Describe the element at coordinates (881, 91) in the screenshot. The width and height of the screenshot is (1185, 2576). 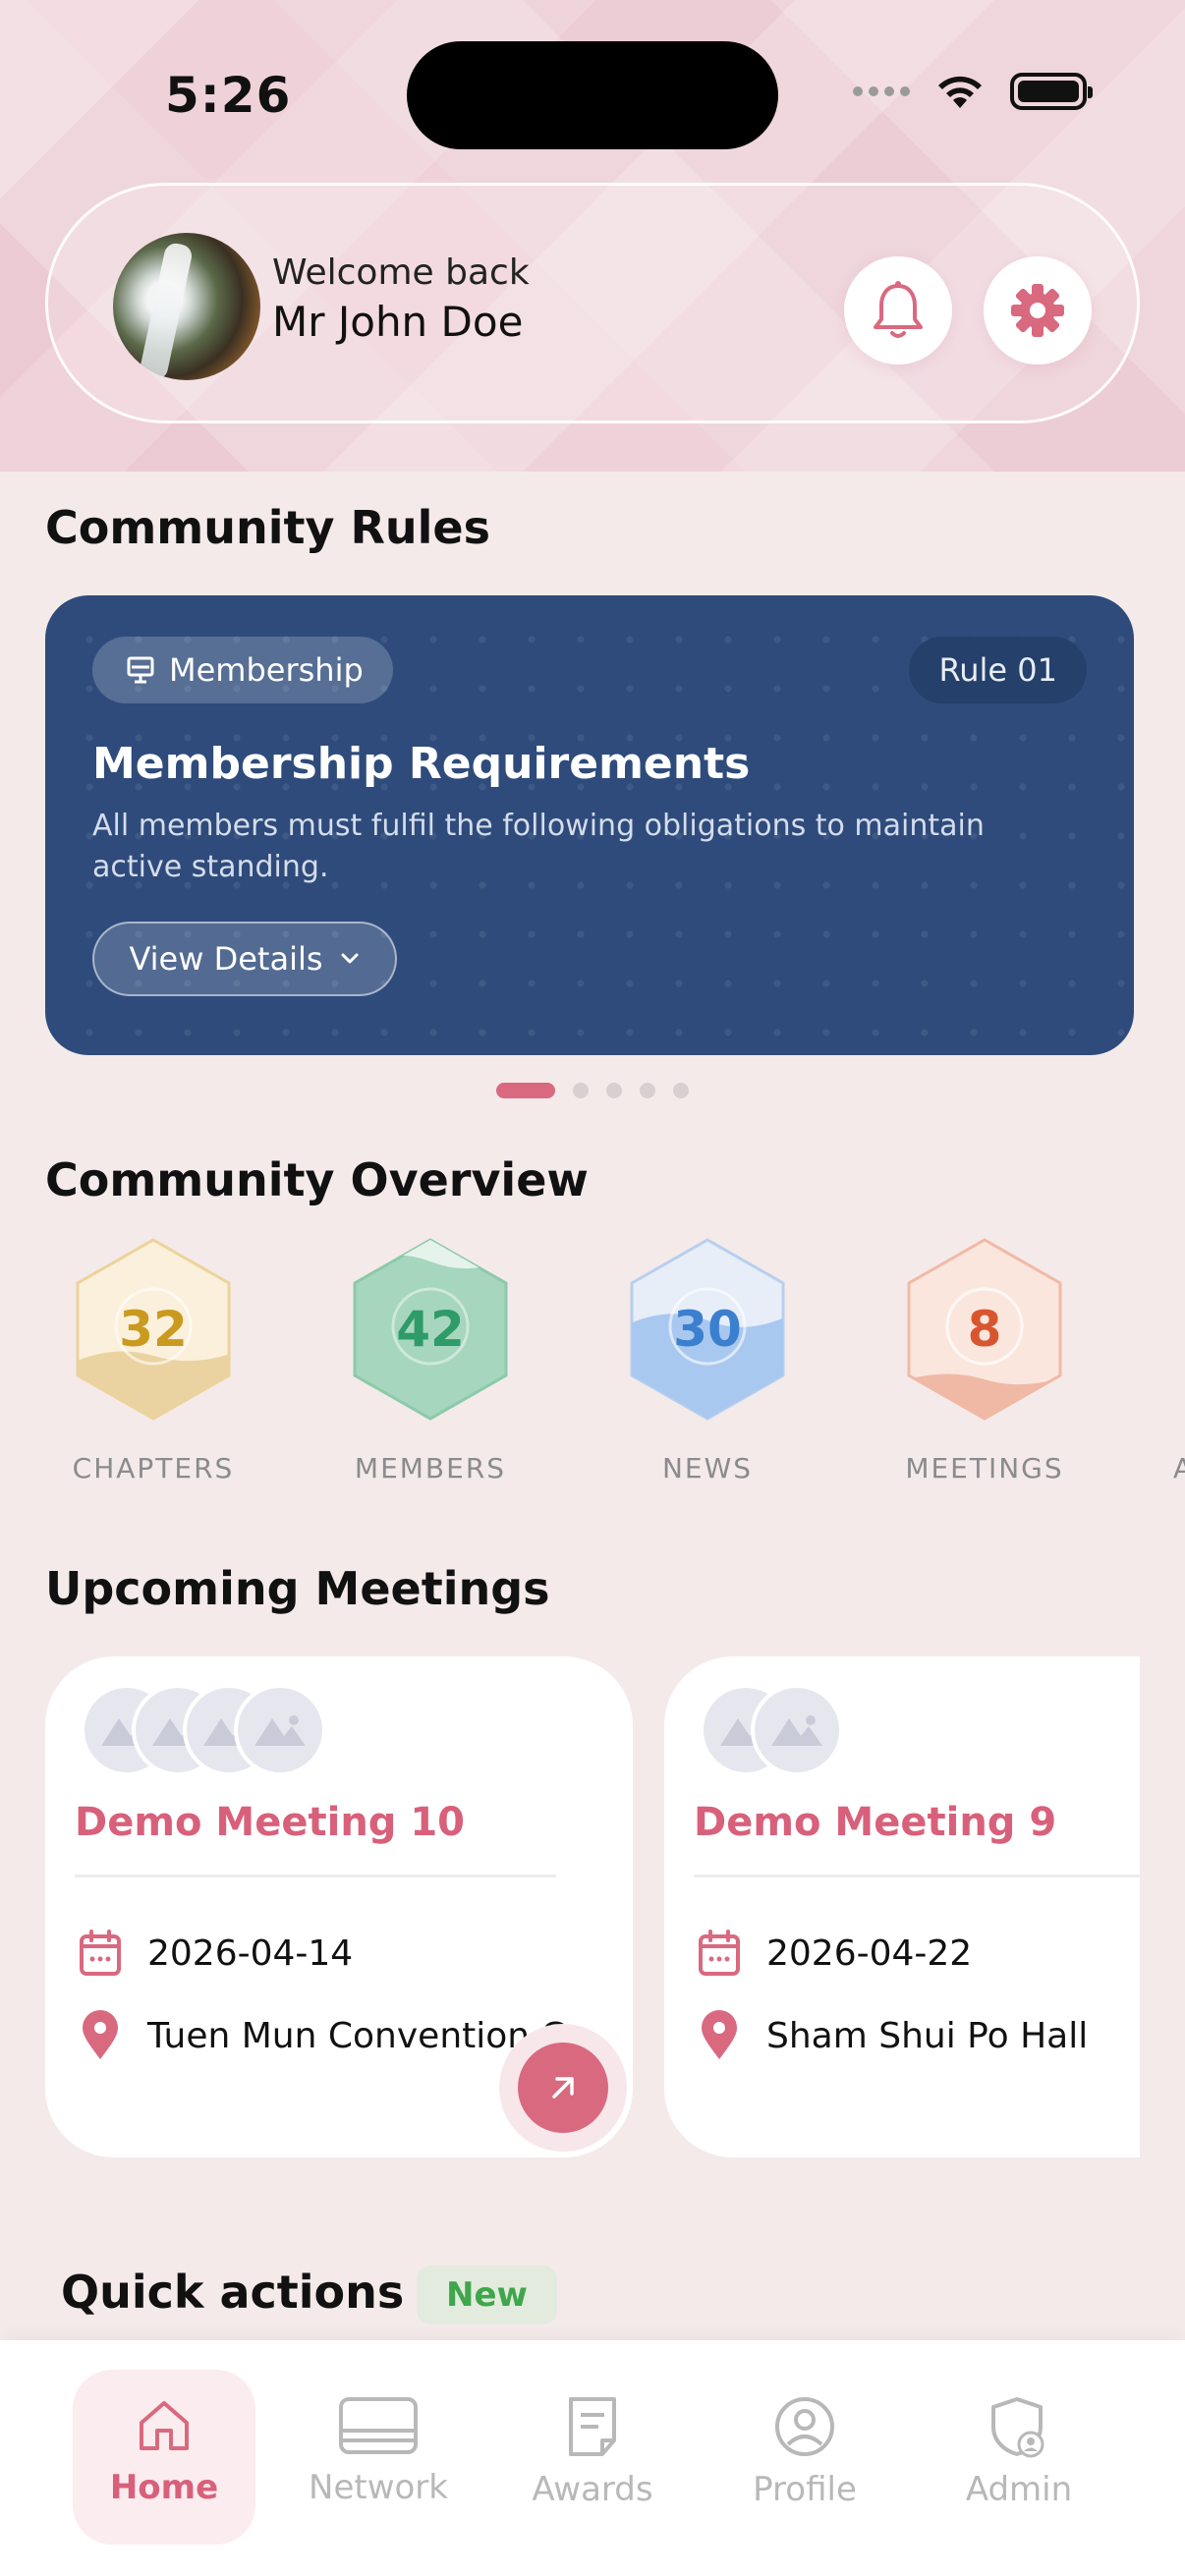
I see `cellular-signal-icon` at that location.